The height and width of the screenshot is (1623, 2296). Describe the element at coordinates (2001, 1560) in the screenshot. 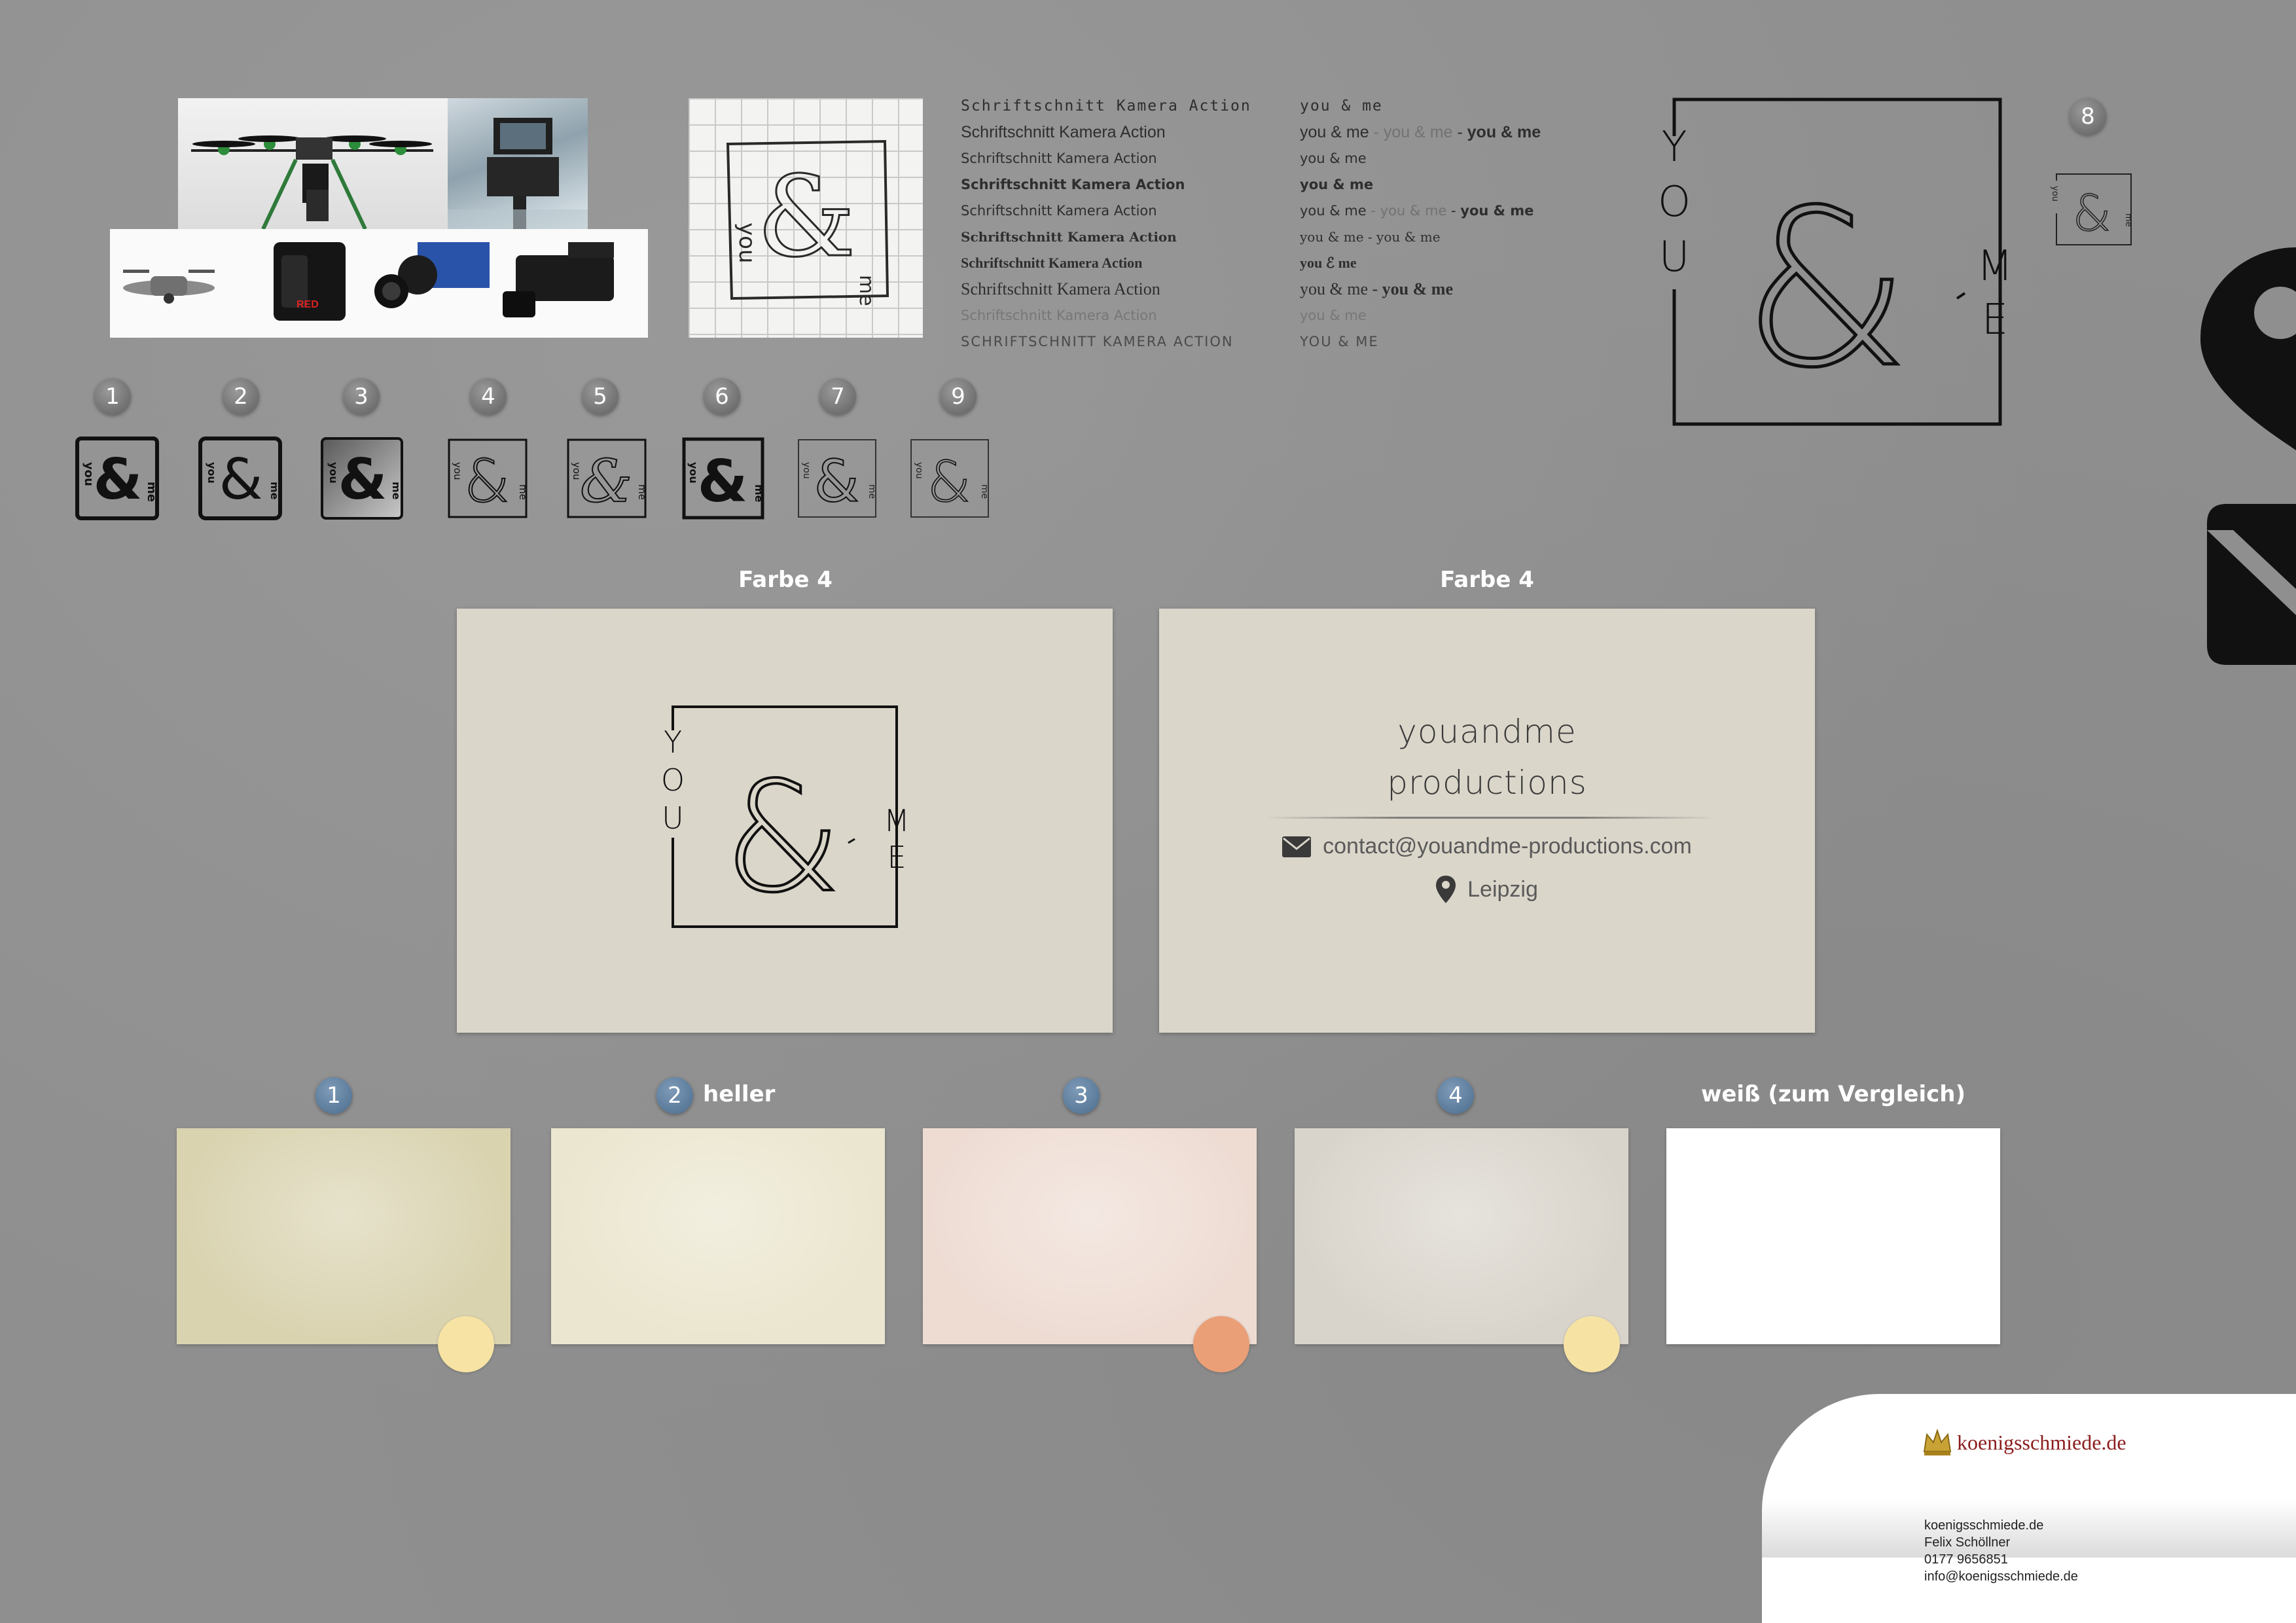

I see `footer-phone: 0177 9656851` at that location.